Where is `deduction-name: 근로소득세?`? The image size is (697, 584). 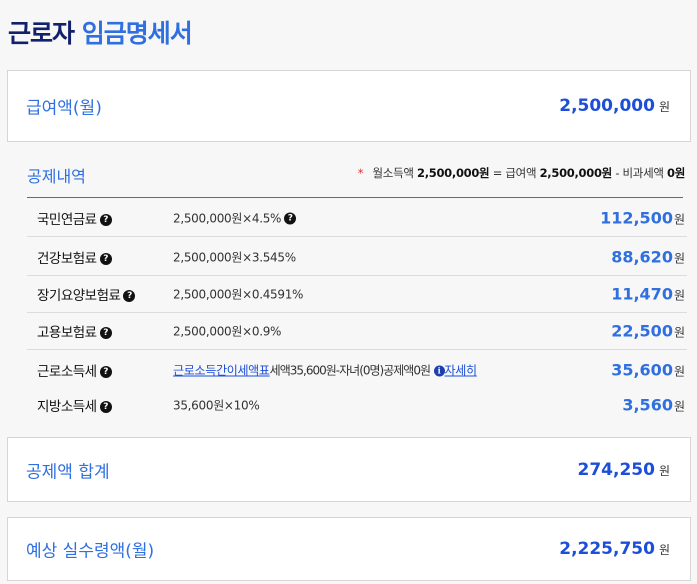 deduction-name: 근로소득세? is located at coordinates (74, 370).